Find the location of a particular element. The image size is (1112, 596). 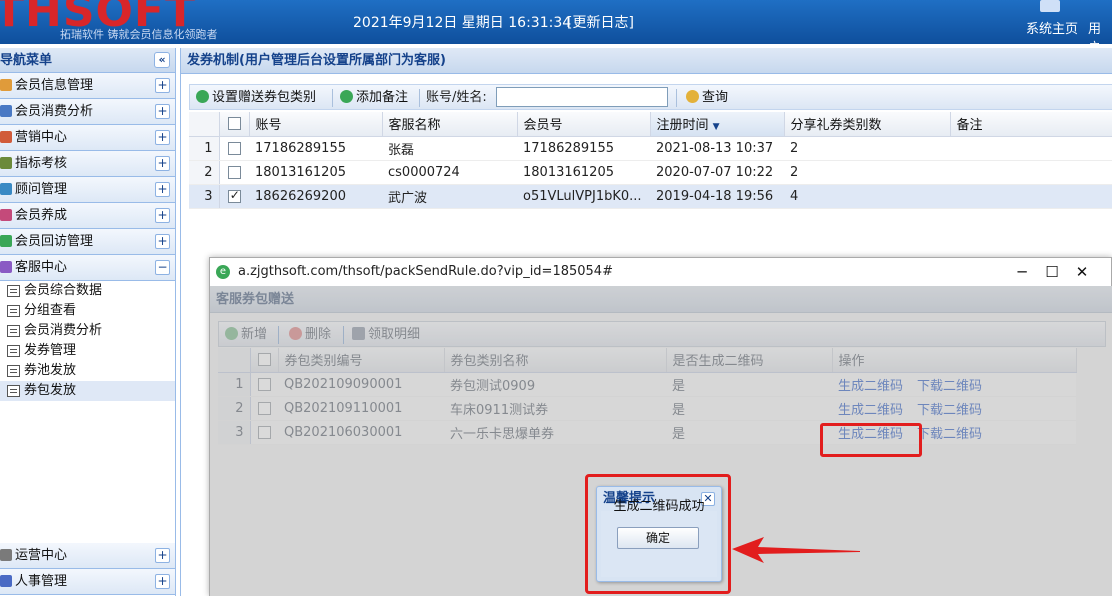

sidebar-group: 会员养成 + is located at coordinates (87, 216).